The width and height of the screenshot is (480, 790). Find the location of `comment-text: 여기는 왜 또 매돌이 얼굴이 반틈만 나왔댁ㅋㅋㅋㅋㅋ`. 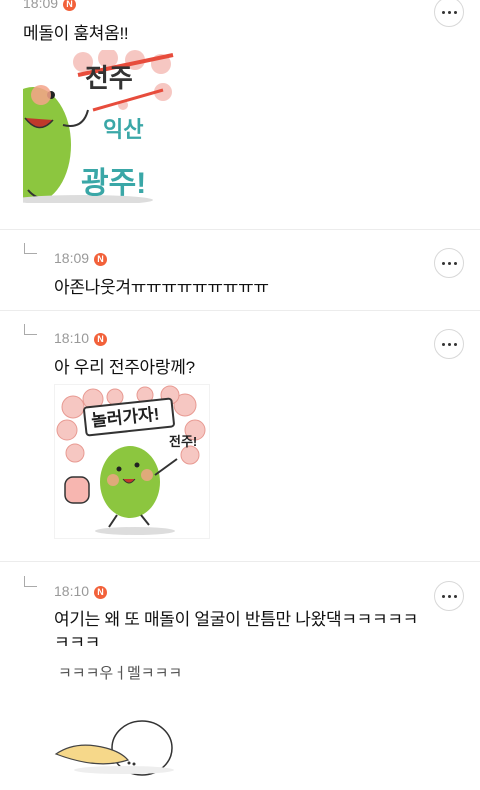

comment-text: 여기는 왜 또 매돌이 얼굴이 반틈만 나왔댁ㅋㅋㅋㅋㅋ is located at coordinates (236, 619).